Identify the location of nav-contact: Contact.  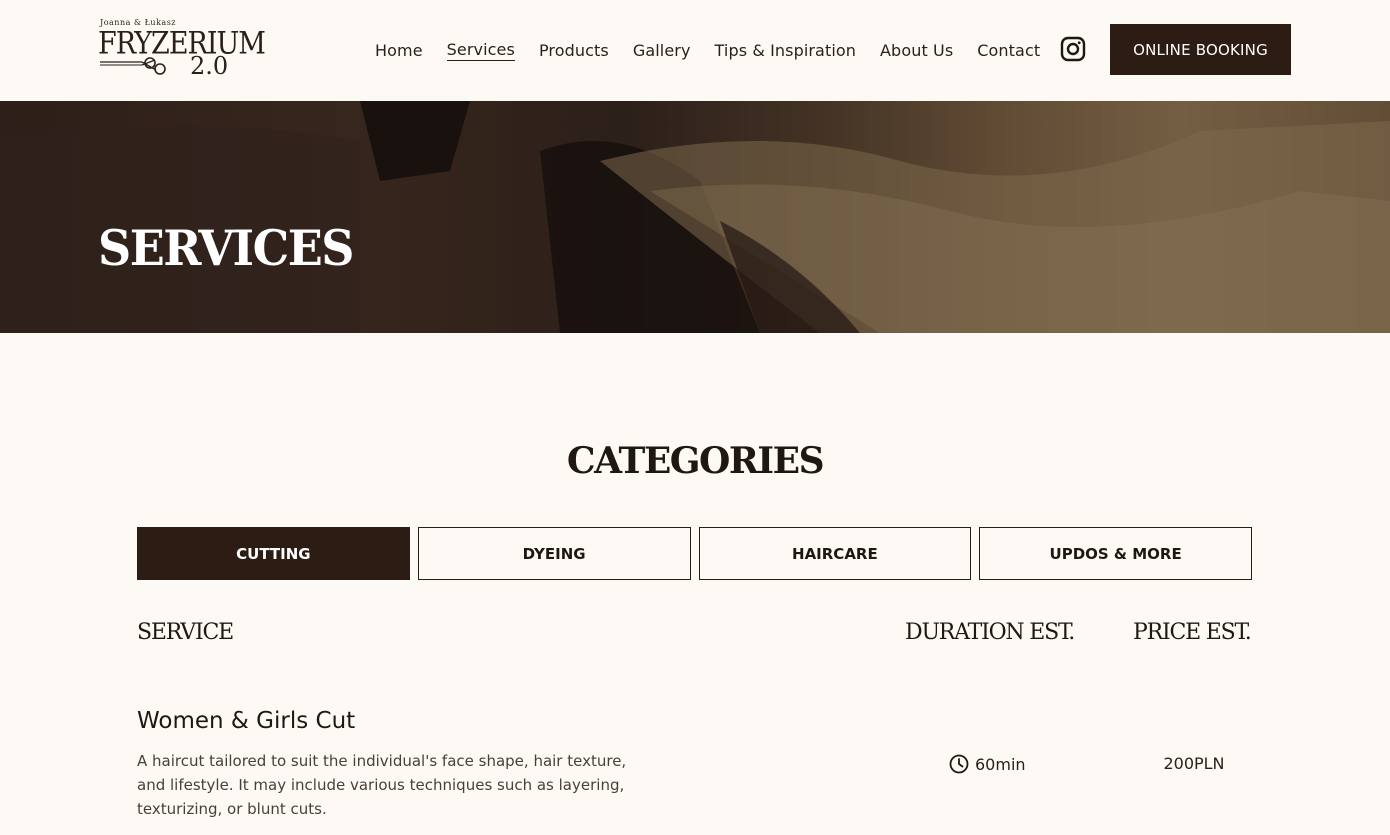
(1008, 50).